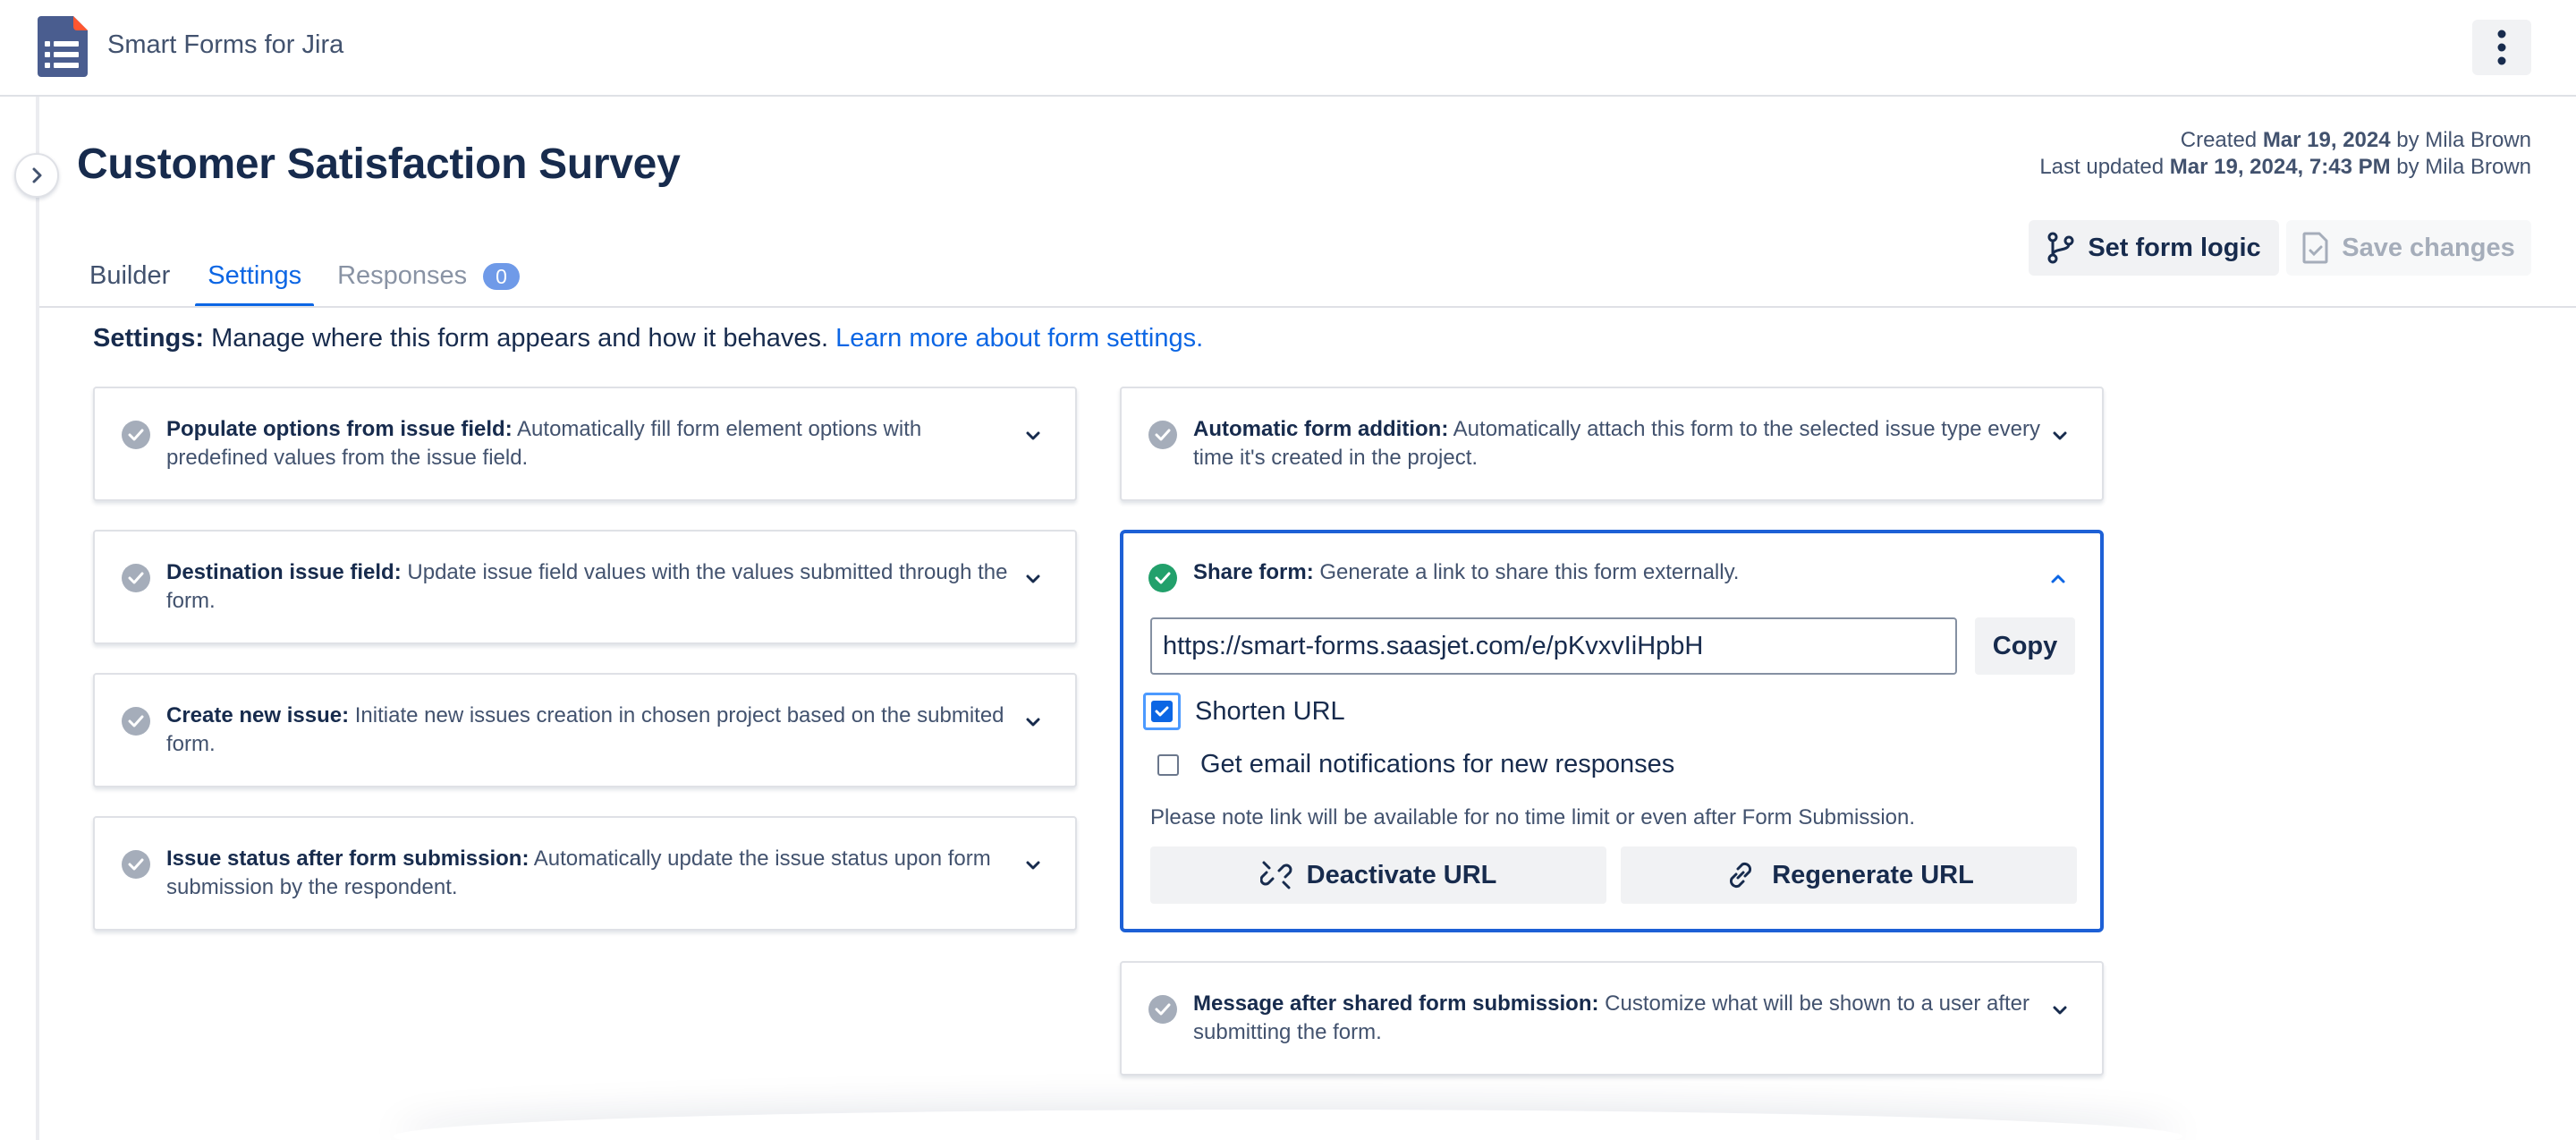  Describe the element at coordinates (428, 283) in the screenshot. I see `tab-responses: Responses 0` at that location.